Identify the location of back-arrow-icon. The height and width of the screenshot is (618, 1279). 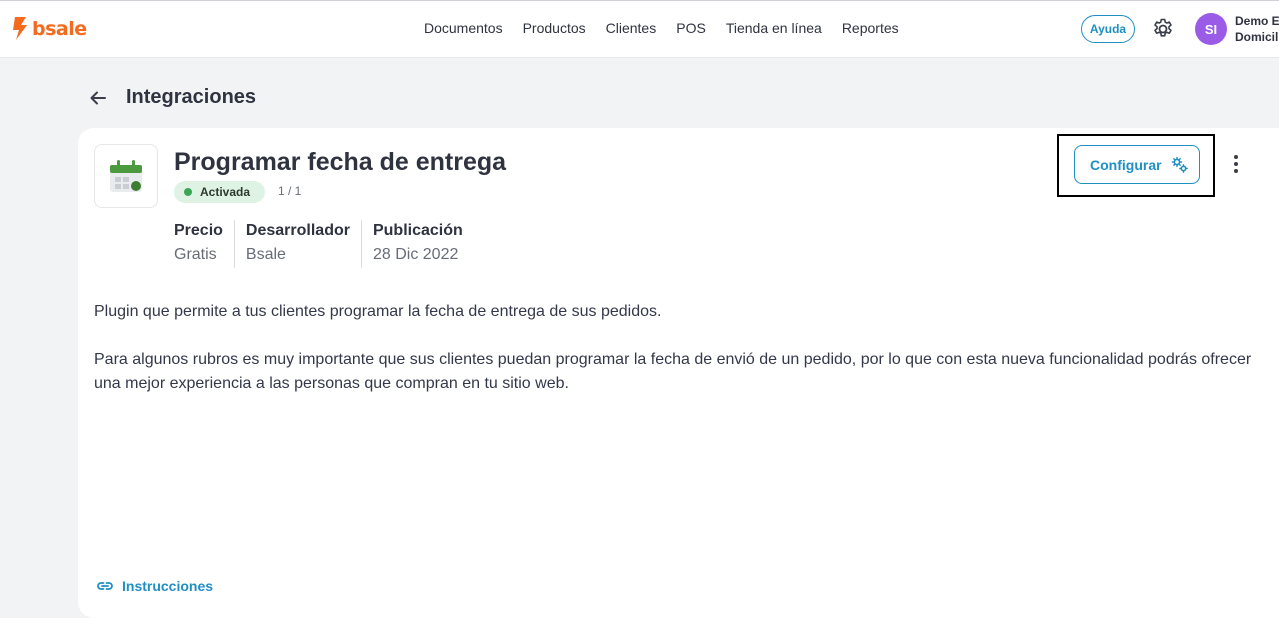
(98, 98).